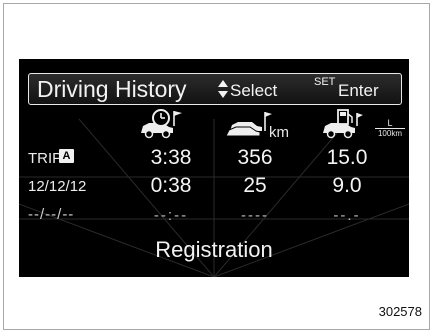  Describe the element at coordinates (400, 311) in the screenshot. I see `figure-id: 302578` at that location.